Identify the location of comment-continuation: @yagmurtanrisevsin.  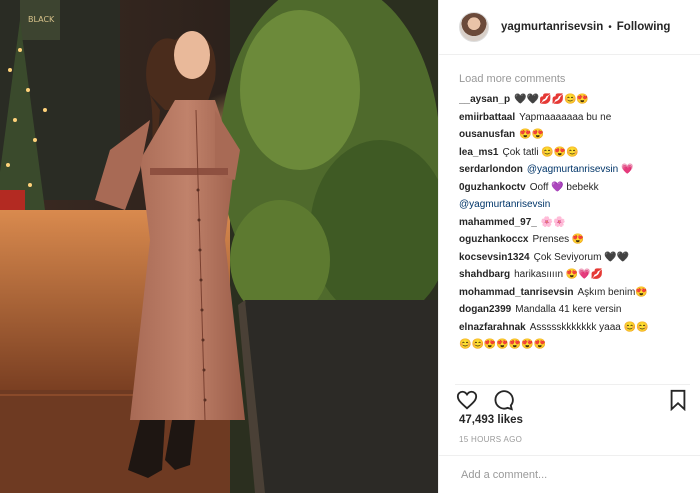
(574, 205).